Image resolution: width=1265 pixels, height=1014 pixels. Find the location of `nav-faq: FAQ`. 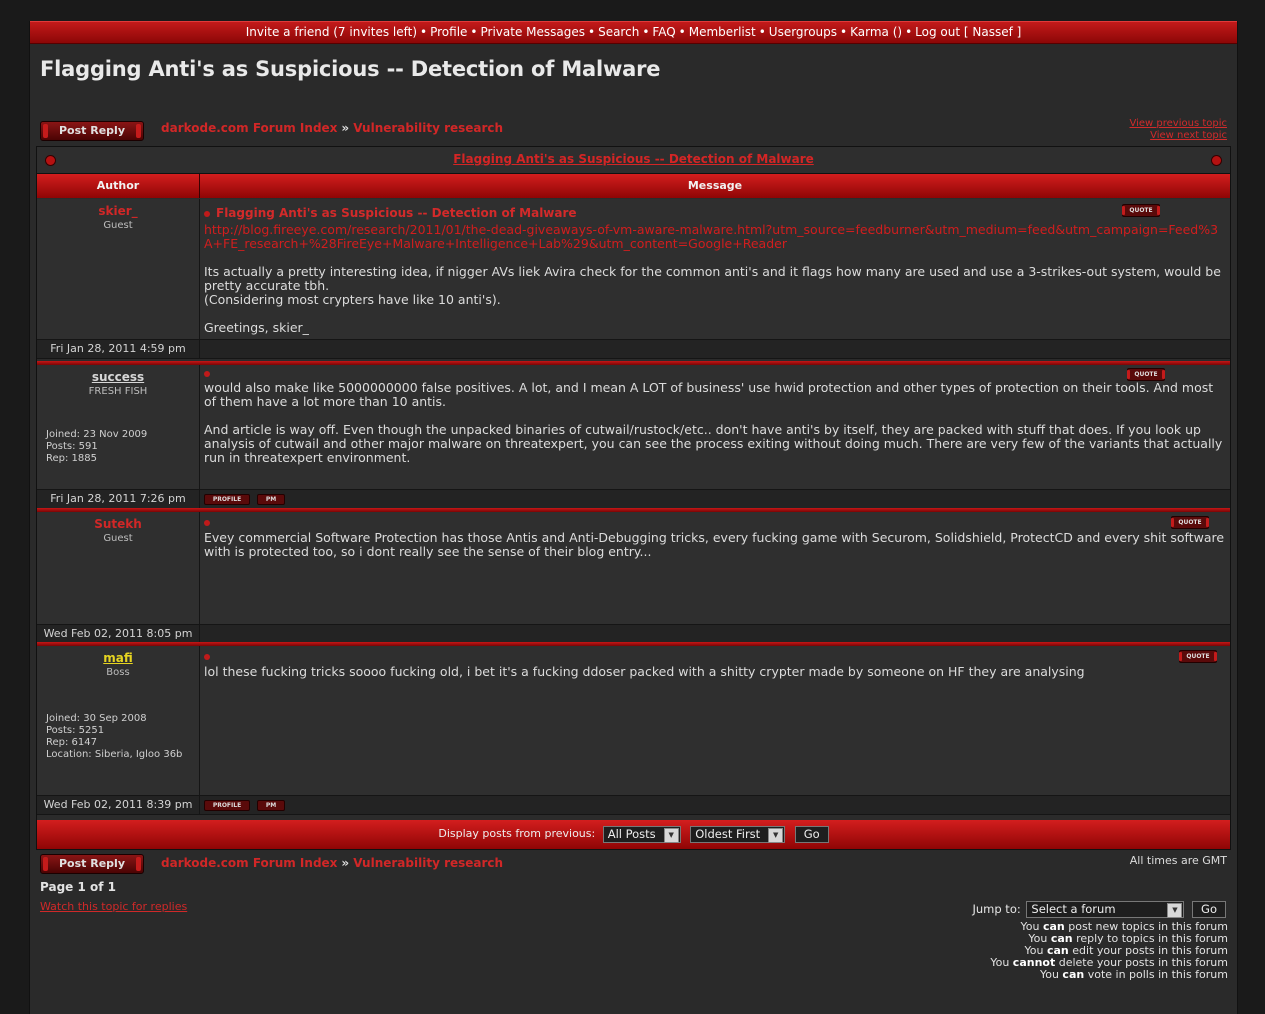

nav-faq: FAQ is located at coordinates (663, 32).